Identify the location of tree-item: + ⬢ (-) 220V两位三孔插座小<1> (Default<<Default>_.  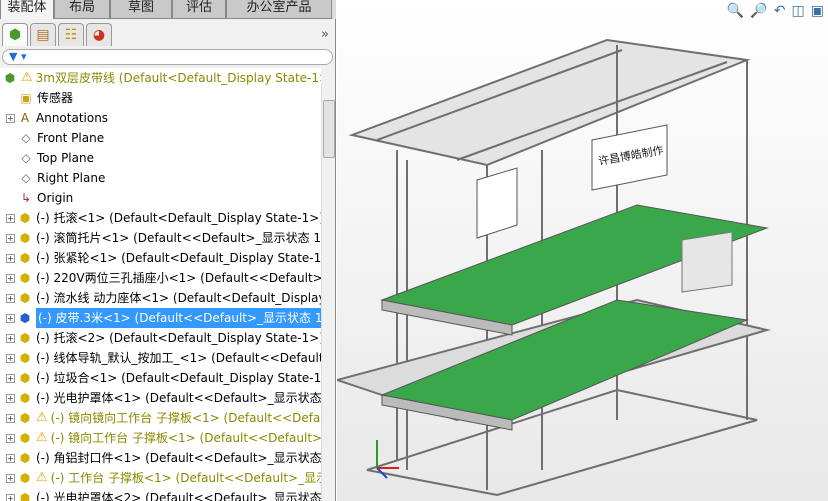
(163, 278).